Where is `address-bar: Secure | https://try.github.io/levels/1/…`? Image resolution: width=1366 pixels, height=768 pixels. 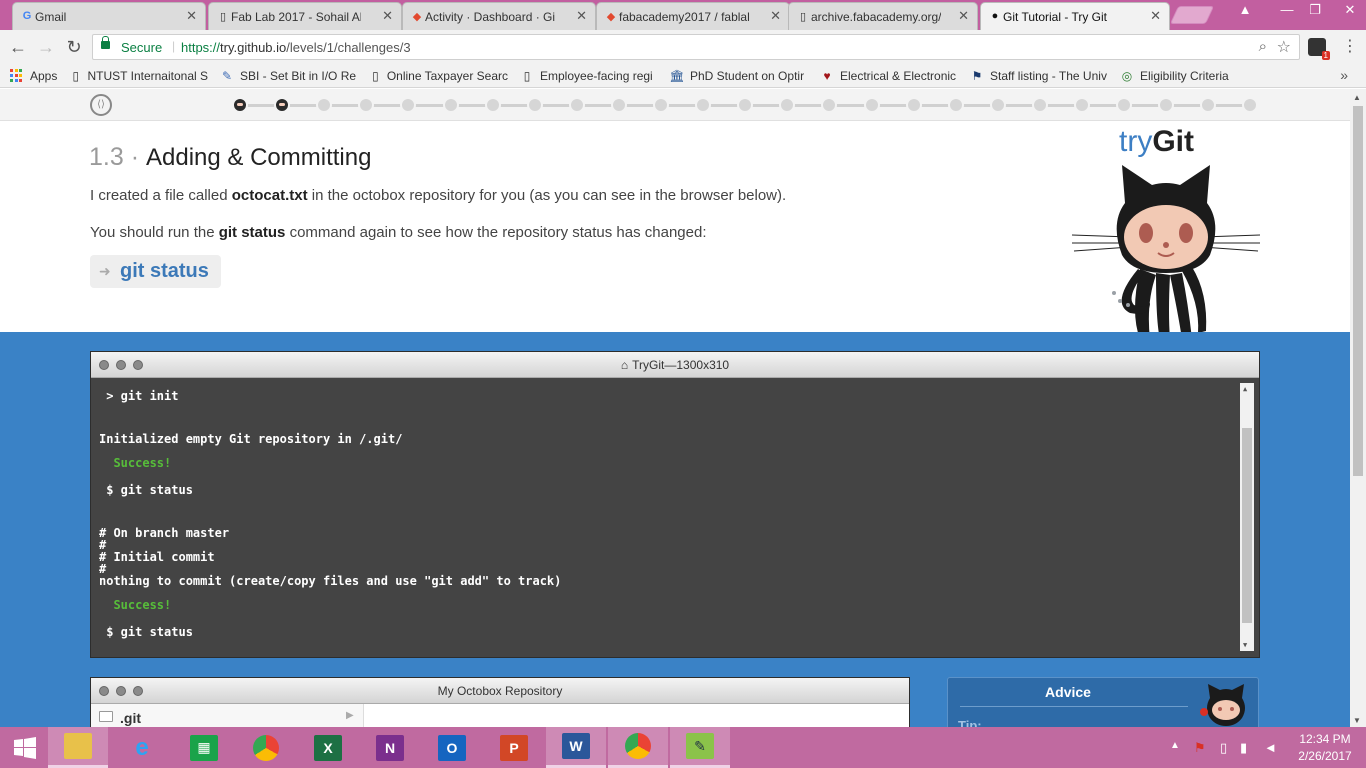 address-bar: Secure | https://try.github.io/levels/1/… is located at coordinates (696, 47).